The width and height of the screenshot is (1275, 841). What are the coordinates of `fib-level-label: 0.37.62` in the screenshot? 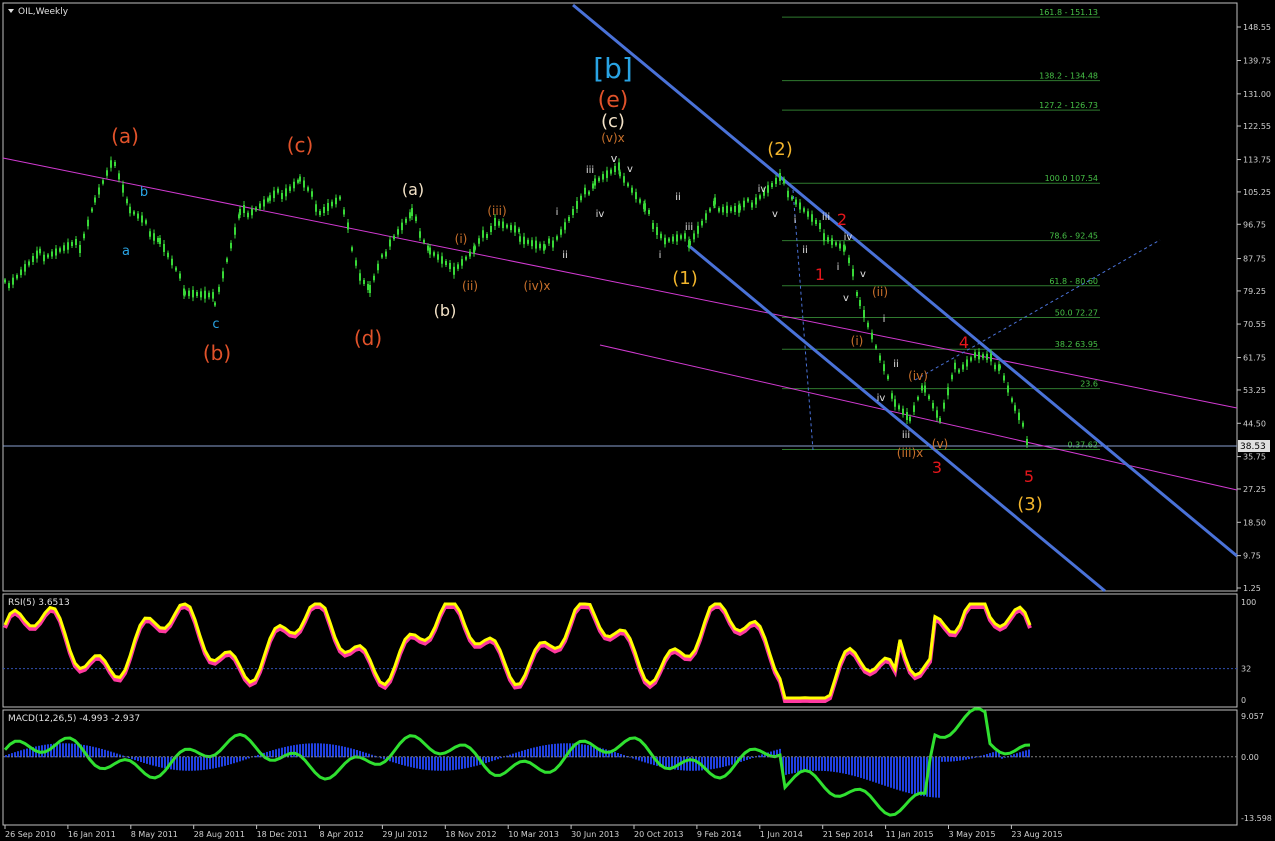 It's located at (1082, 444).